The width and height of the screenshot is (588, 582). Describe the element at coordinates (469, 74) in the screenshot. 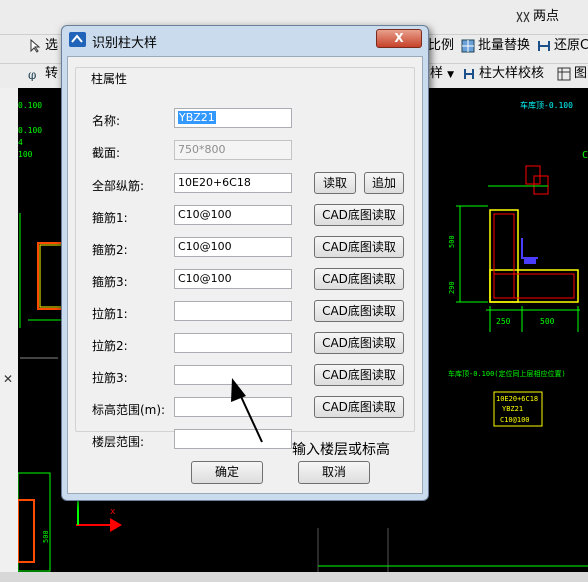

I see `column-check-icon` at that location.